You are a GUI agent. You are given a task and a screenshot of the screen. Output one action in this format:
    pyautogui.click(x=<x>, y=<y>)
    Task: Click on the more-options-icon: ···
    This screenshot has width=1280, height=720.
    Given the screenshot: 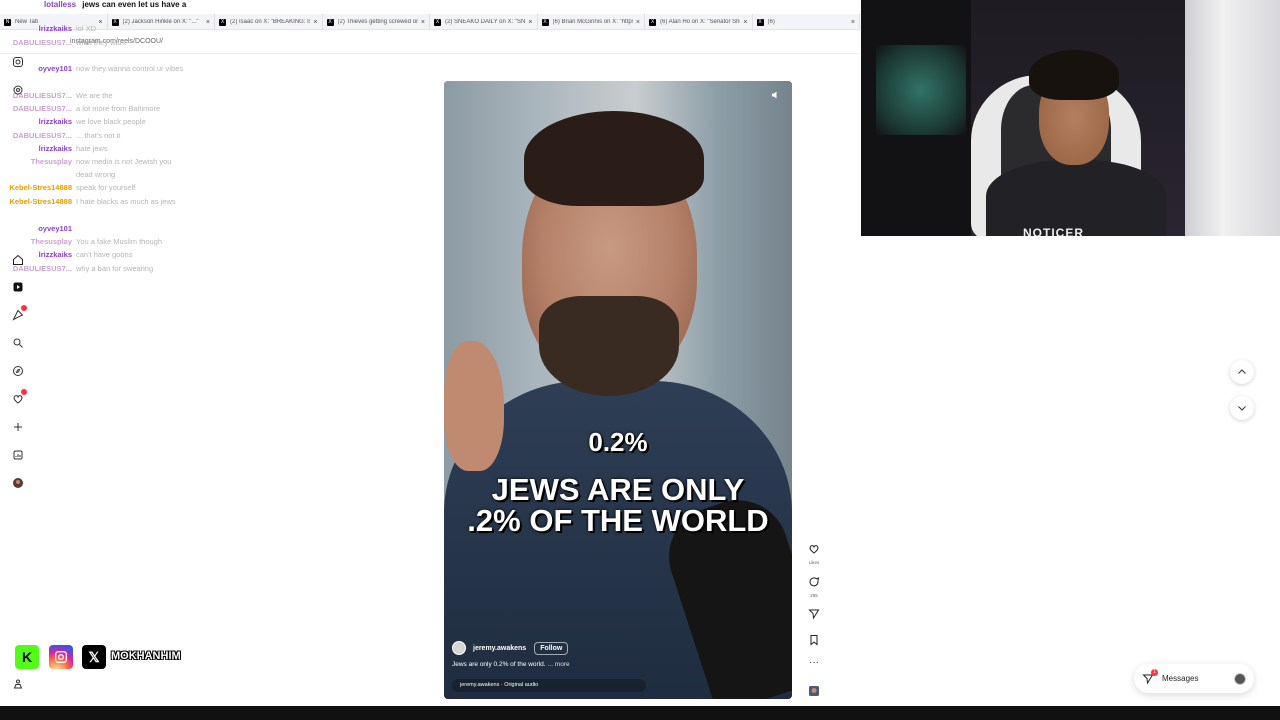 What is the action you would take?
    pyautogui.click(x=814, y=662)
    